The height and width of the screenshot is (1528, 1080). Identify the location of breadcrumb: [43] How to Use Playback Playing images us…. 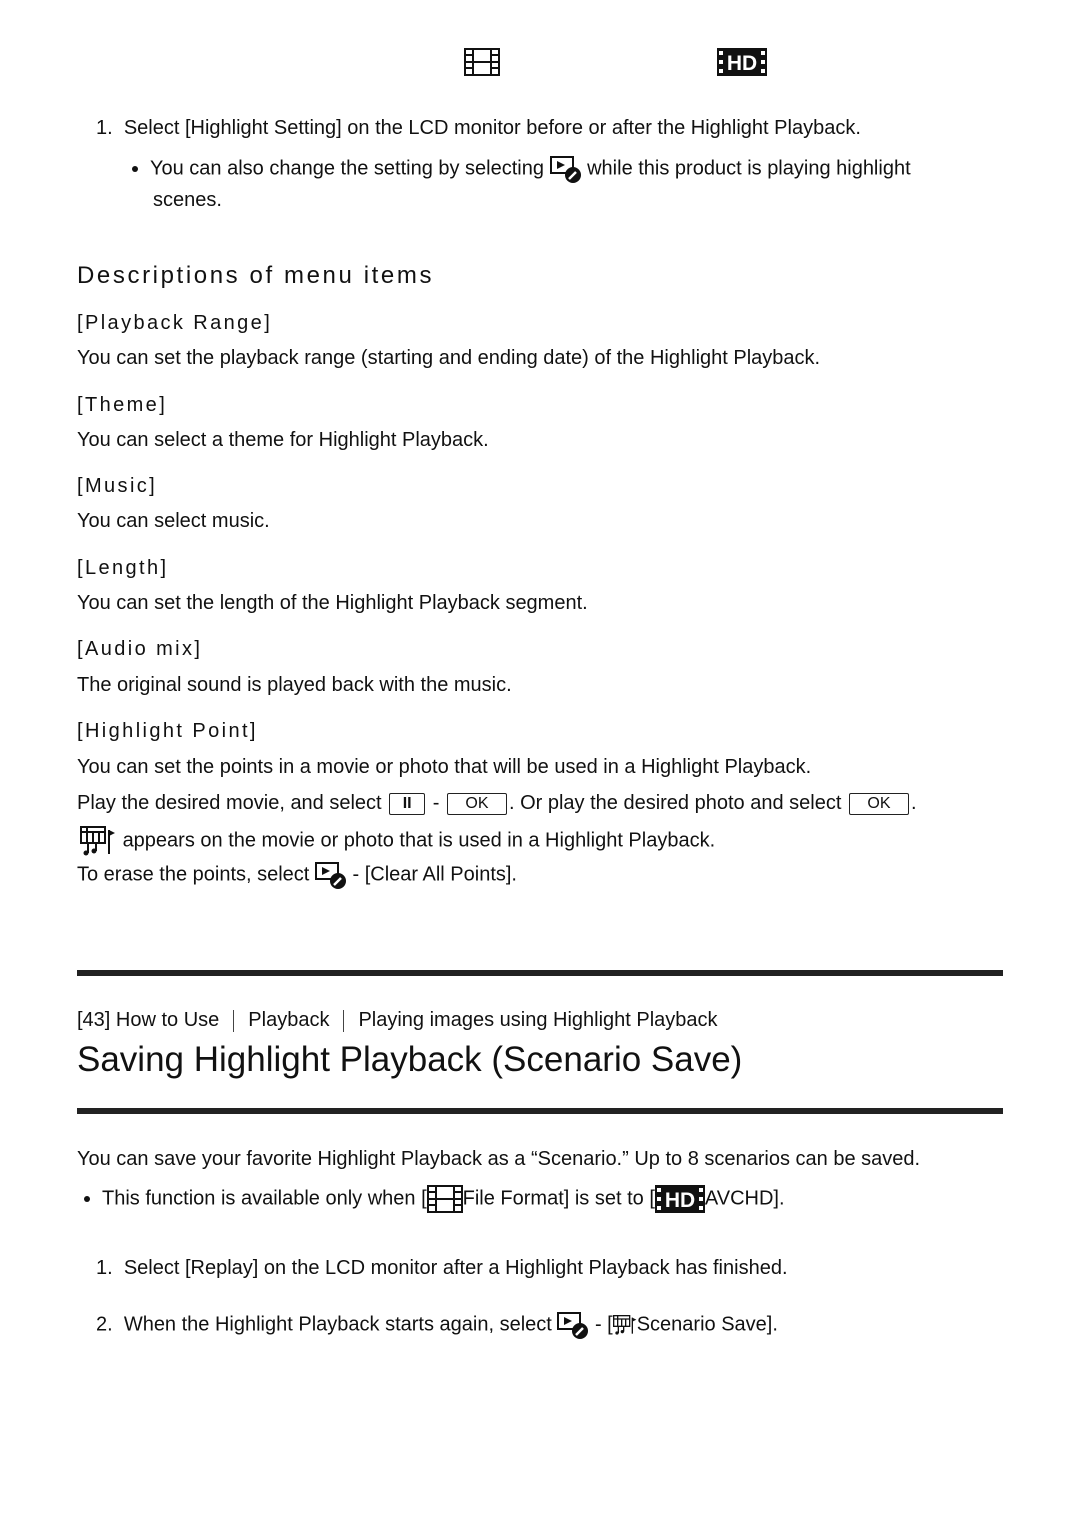
(397, 1020).